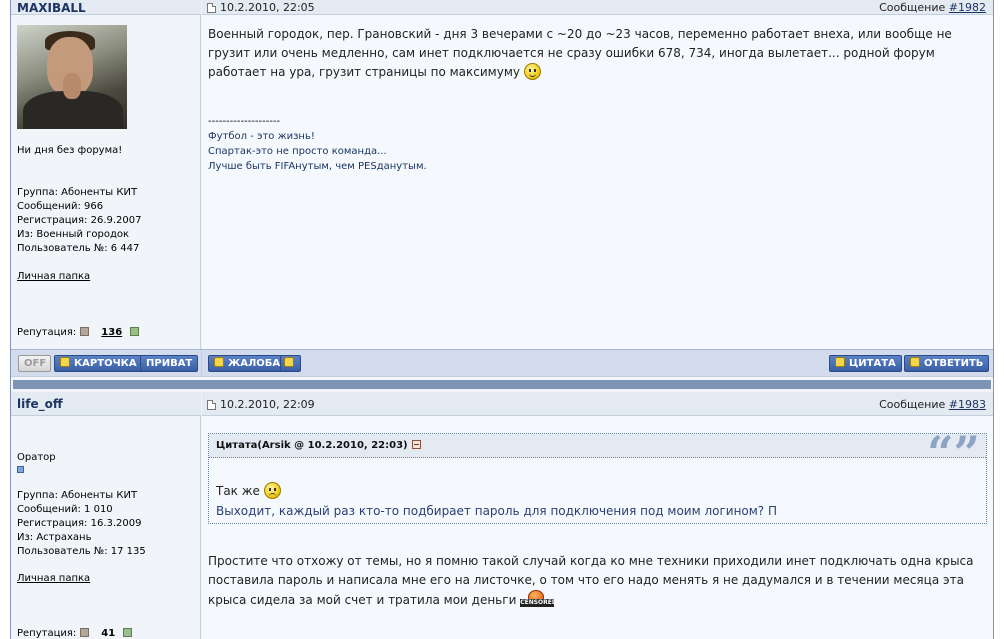 The width and height of the screenshot is (1004, 639). I want to click on warning-icon, so click(219, 362).